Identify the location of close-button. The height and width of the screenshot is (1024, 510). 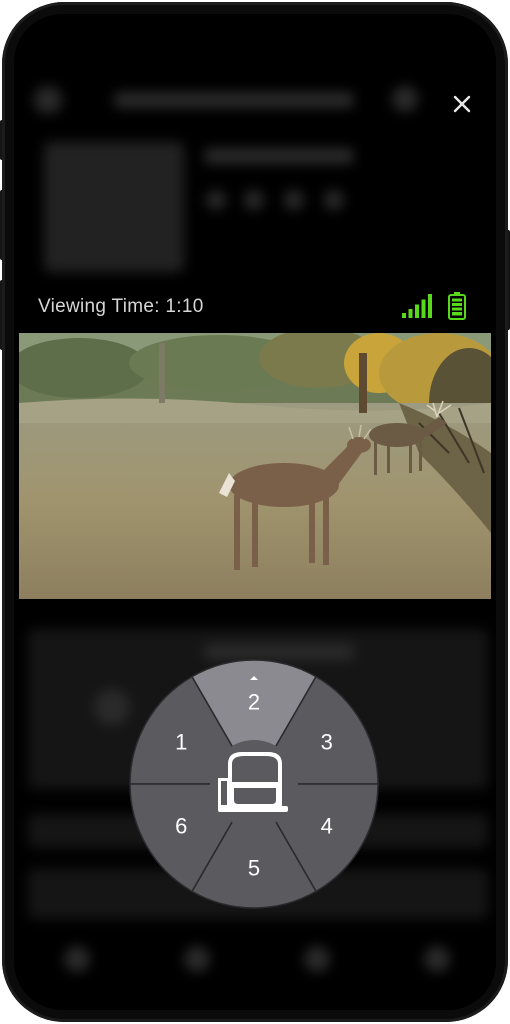
(462, 104).